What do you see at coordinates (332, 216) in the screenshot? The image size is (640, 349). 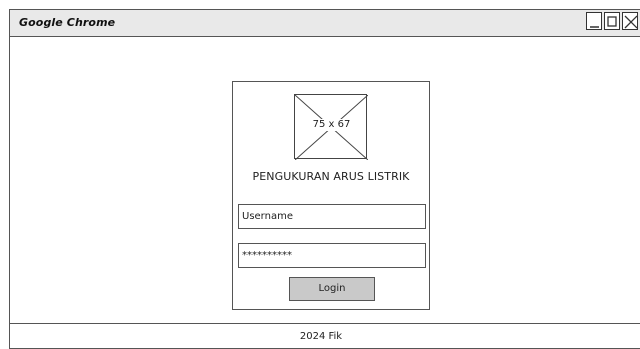 I see `username-field` at bounding box center [332, 216].